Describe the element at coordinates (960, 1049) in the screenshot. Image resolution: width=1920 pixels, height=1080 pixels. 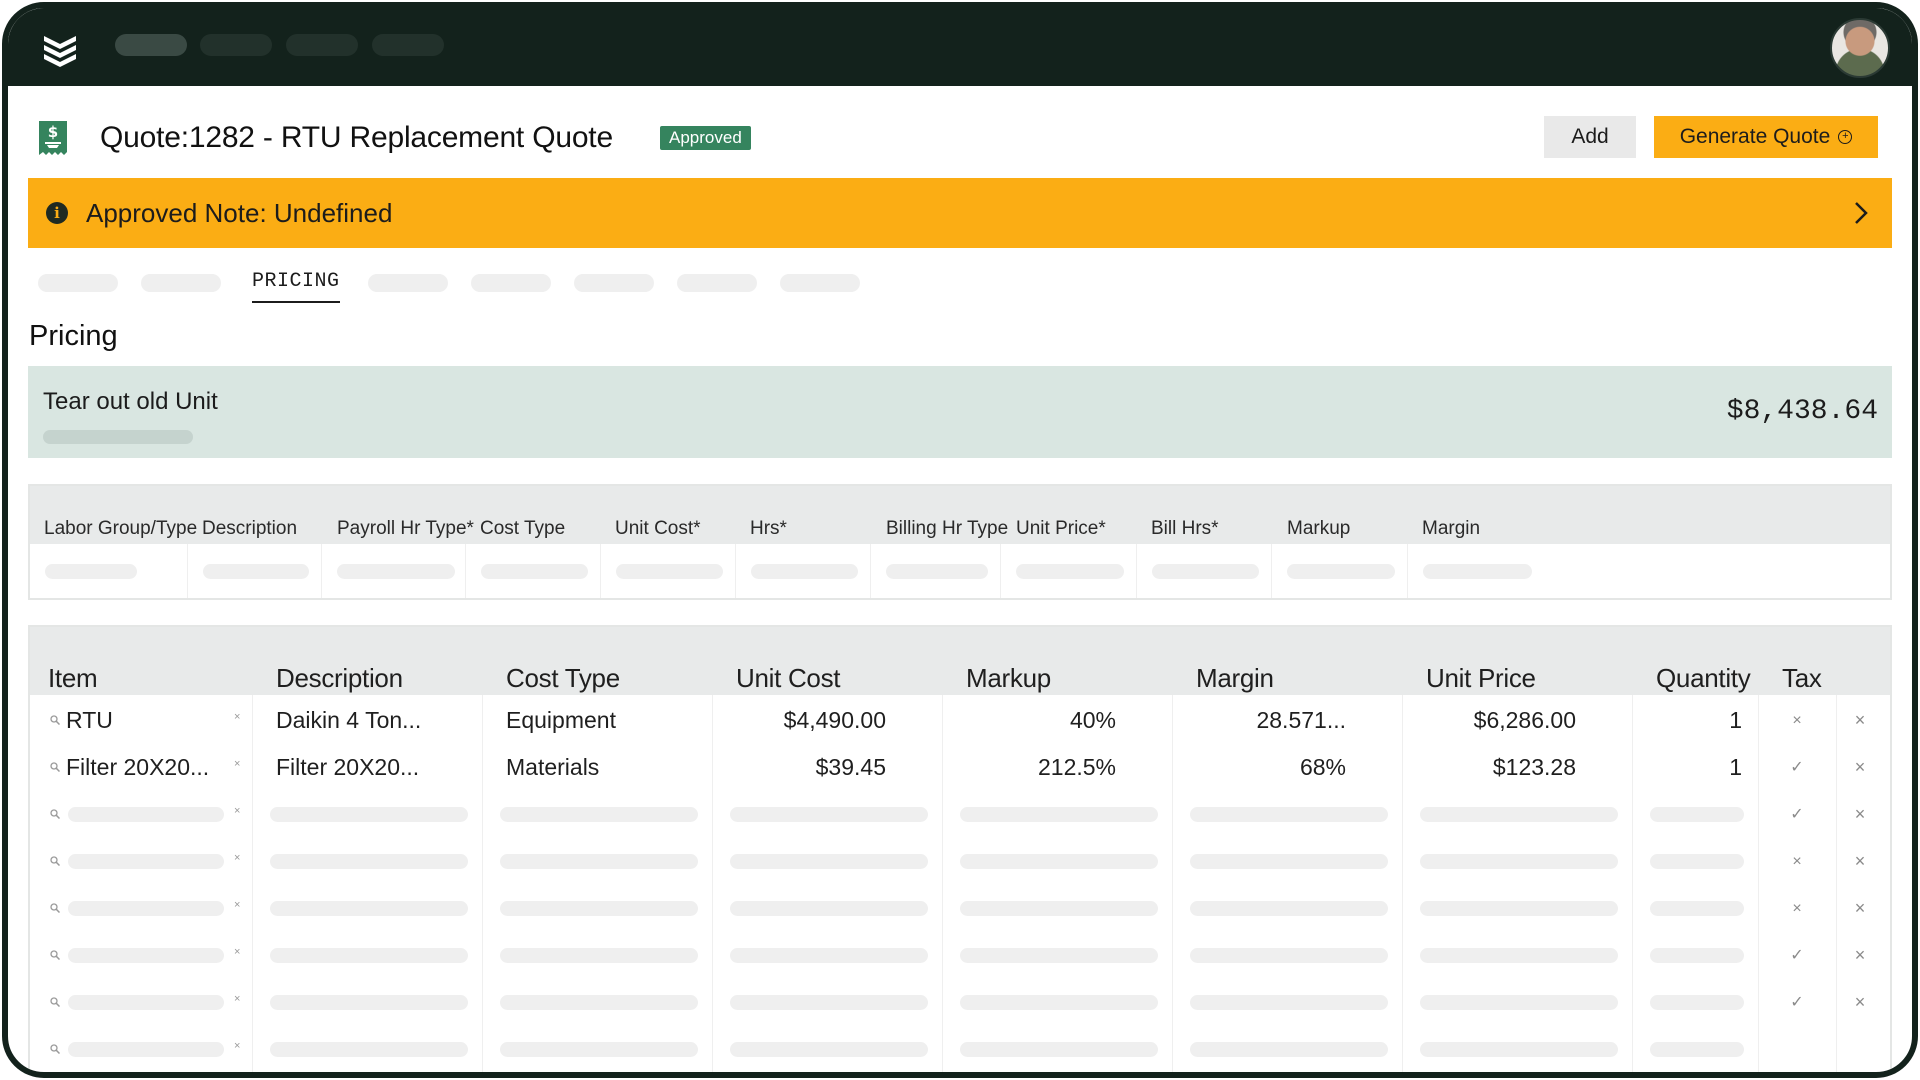
I see `table-row-placeholder: ×` at that location.